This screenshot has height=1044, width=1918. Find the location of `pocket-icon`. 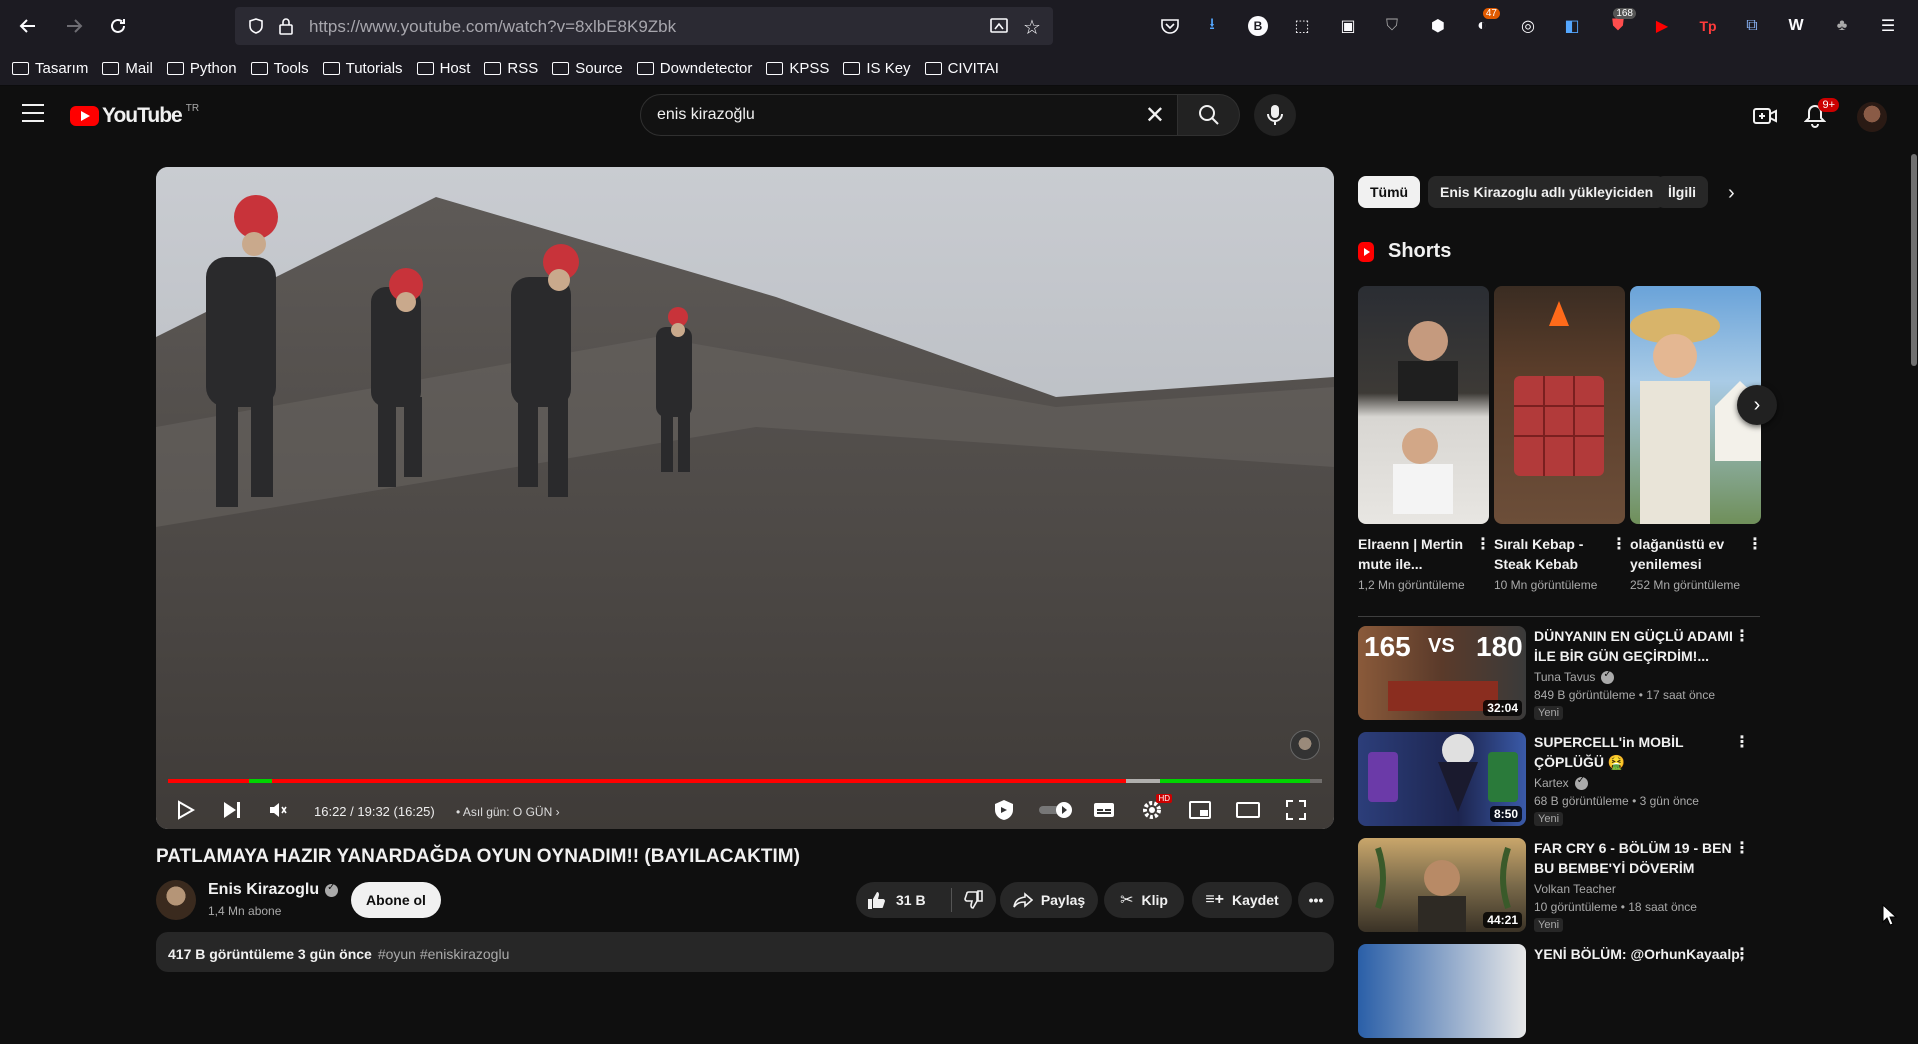

pocket-icon is located at coordinates (1170, 26).